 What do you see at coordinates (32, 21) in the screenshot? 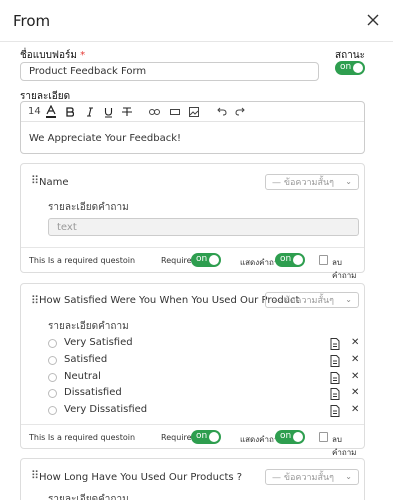
I see `modal-title: From` at bounding box center [32, 21].